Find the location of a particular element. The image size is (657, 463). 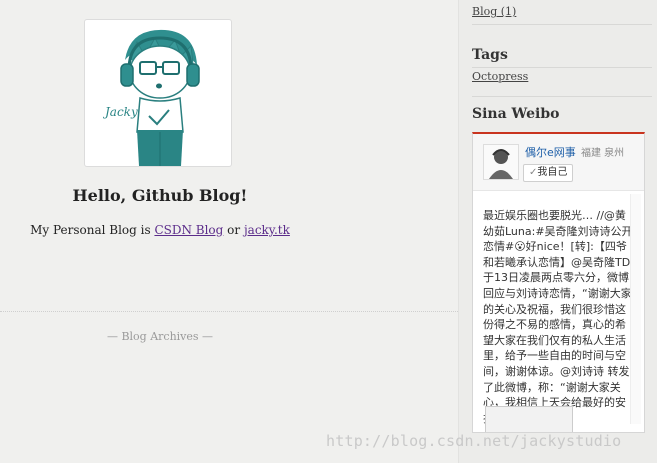

watermark: http://blog.csdn.net/jackystudio is located at coordinates (474, 441).